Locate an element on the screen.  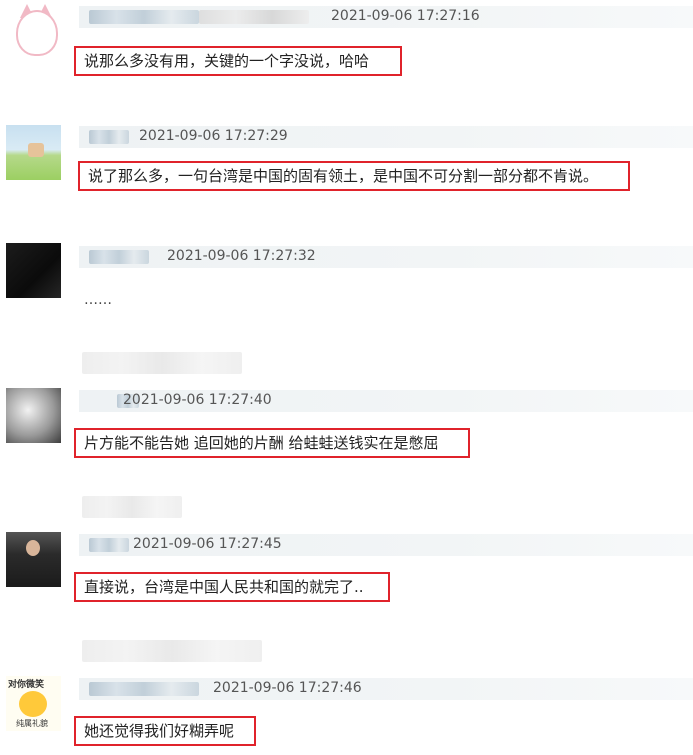
dark-avatar is located at coordinates (33, 270).